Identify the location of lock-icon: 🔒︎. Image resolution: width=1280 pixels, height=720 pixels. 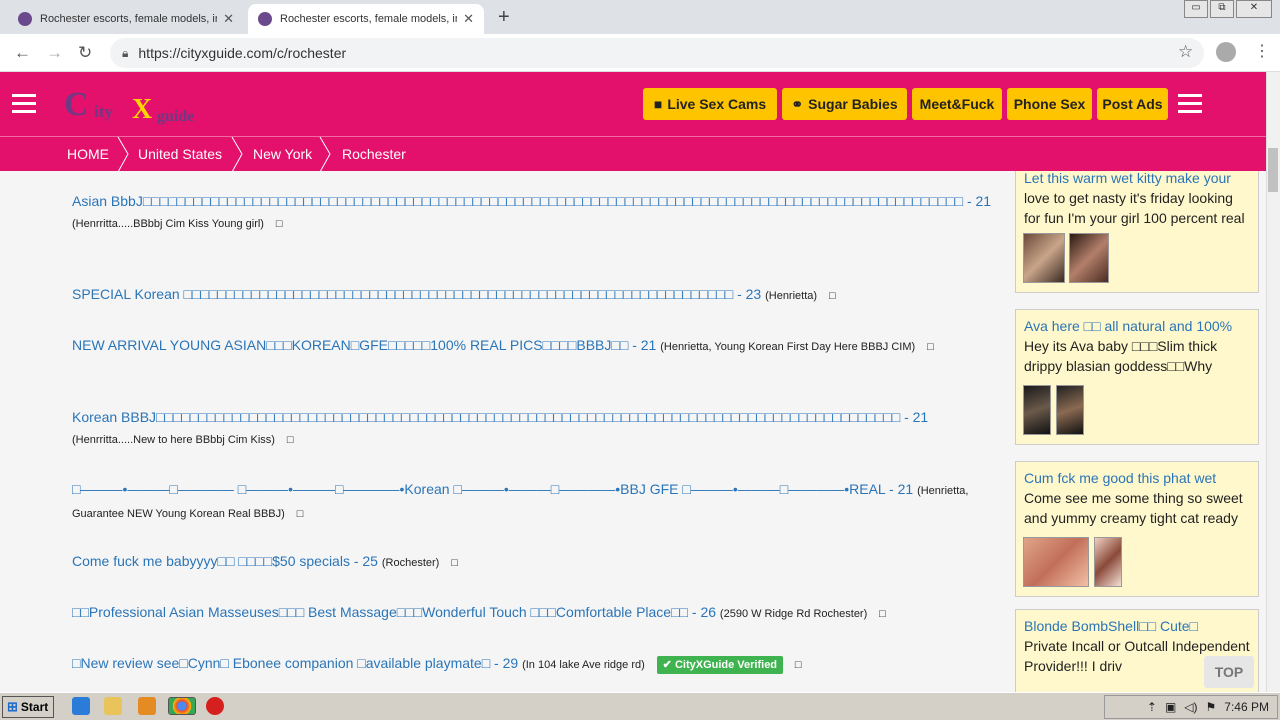
(125, 52).